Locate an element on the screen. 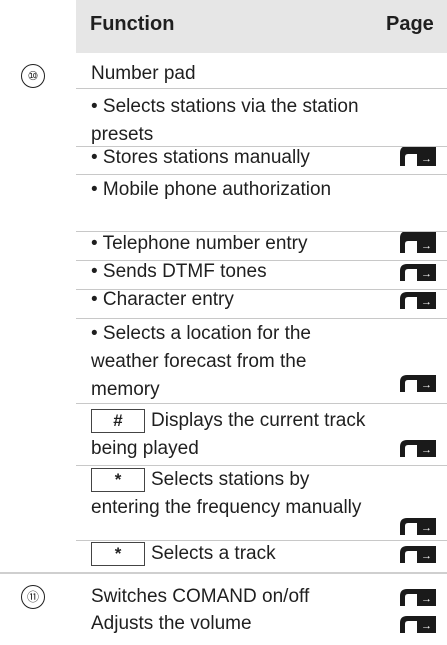  row-text: Switches COMAND on/off is located at coordinates (200, 596).